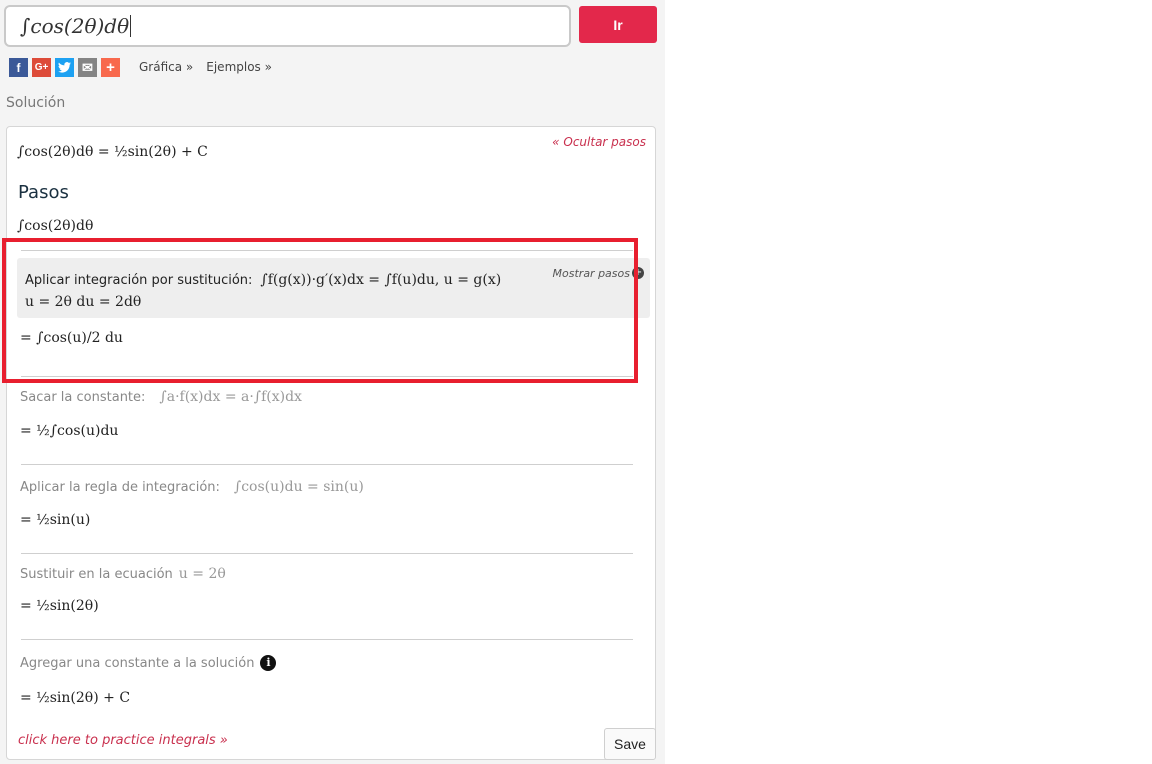 This screenshot has height=764, width=1152. Describe the element at coordinates (166, 67) in the screenshot. I see `grafica-link: Gráfica »` at that location.